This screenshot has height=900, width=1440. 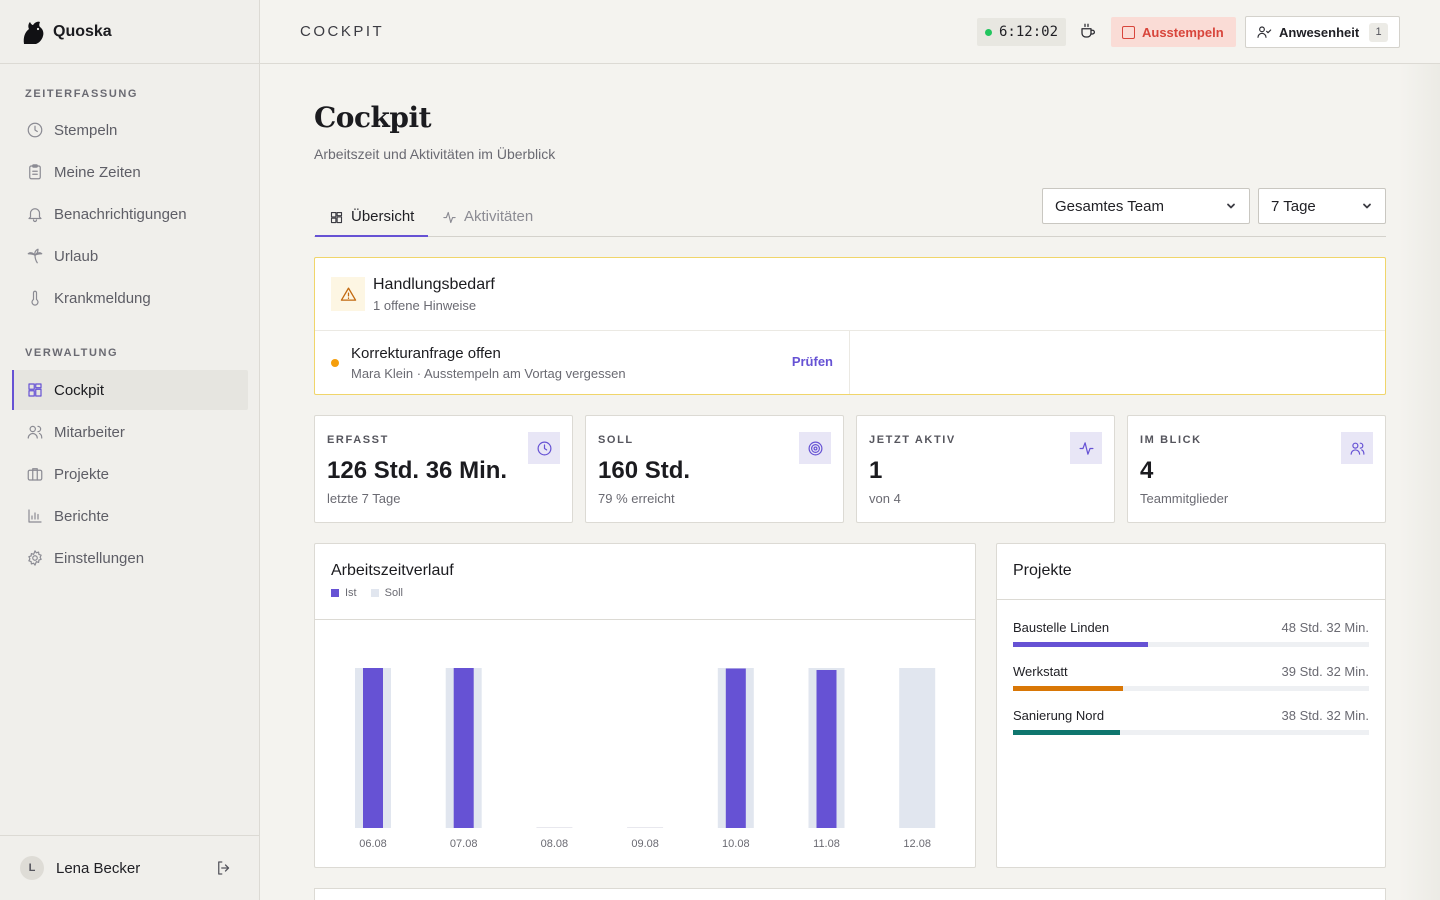 I want to click on sidebar-item-stempeln: Stempeln, so click(x=130, y=130).